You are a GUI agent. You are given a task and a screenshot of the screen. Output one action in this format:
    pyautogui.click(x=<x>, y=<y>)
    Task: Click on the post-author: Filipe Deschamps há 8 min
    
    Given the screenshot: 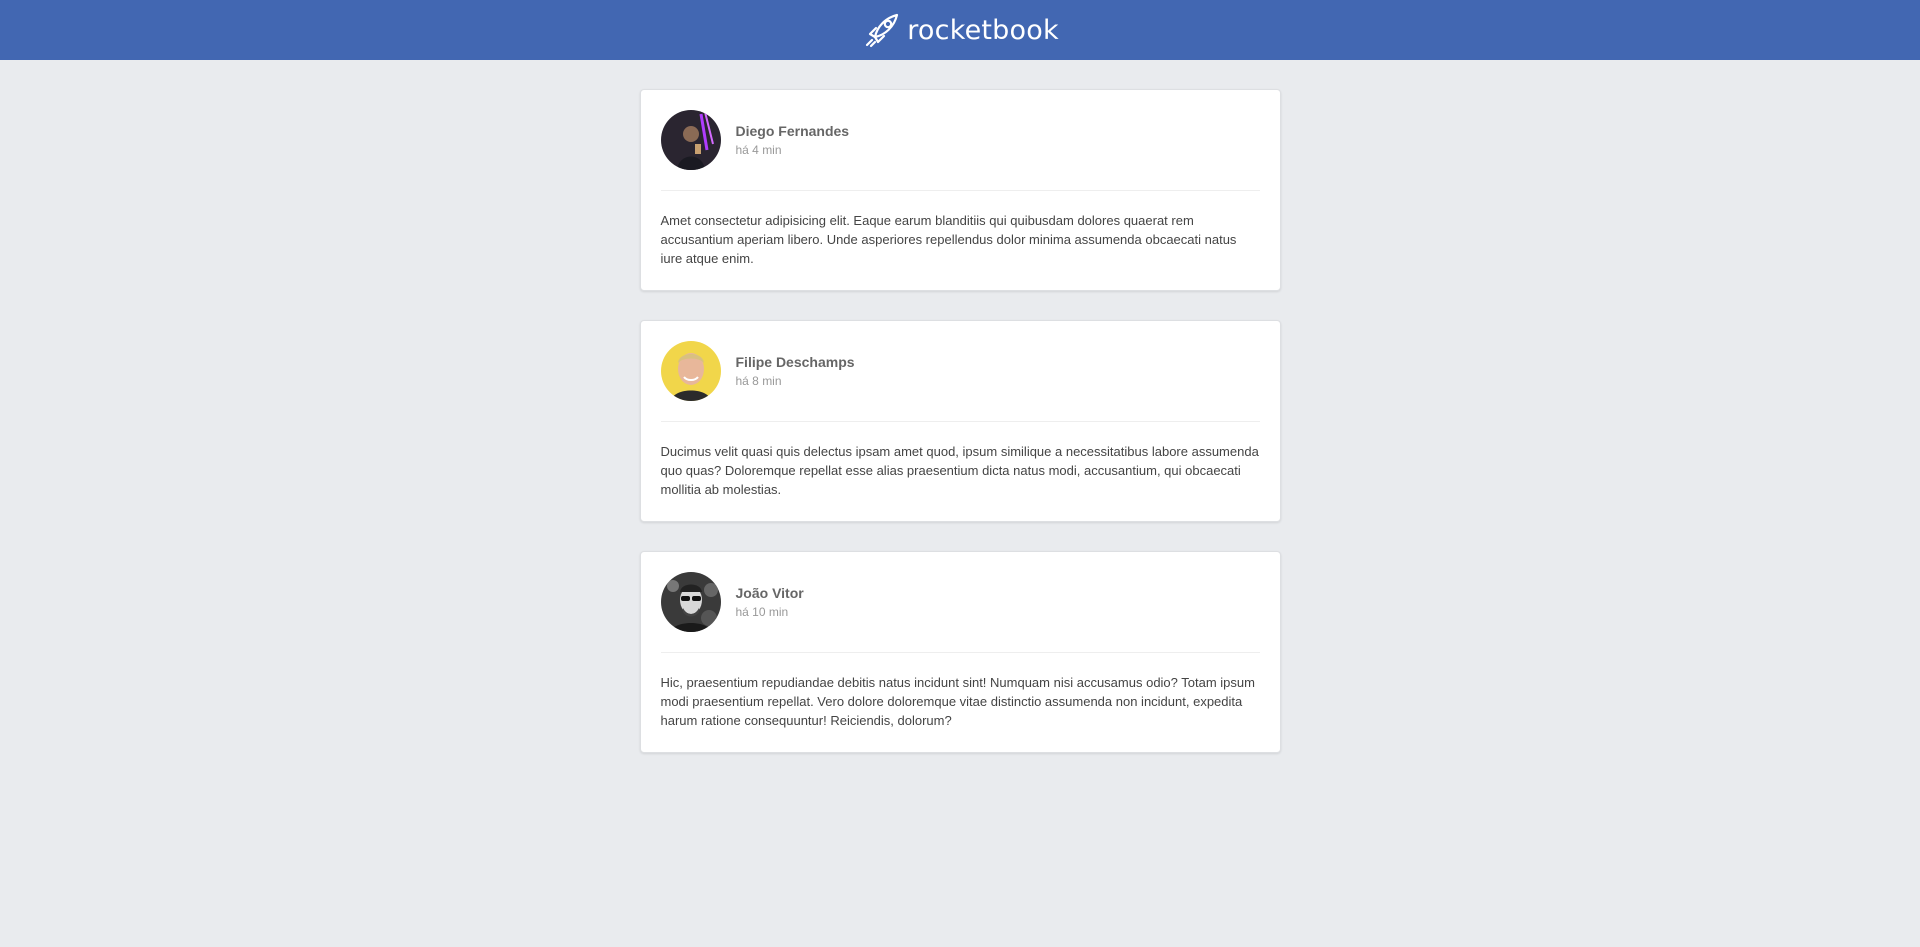 What is the action you would take?
    pyautogui.click(x=795, y=371)
    